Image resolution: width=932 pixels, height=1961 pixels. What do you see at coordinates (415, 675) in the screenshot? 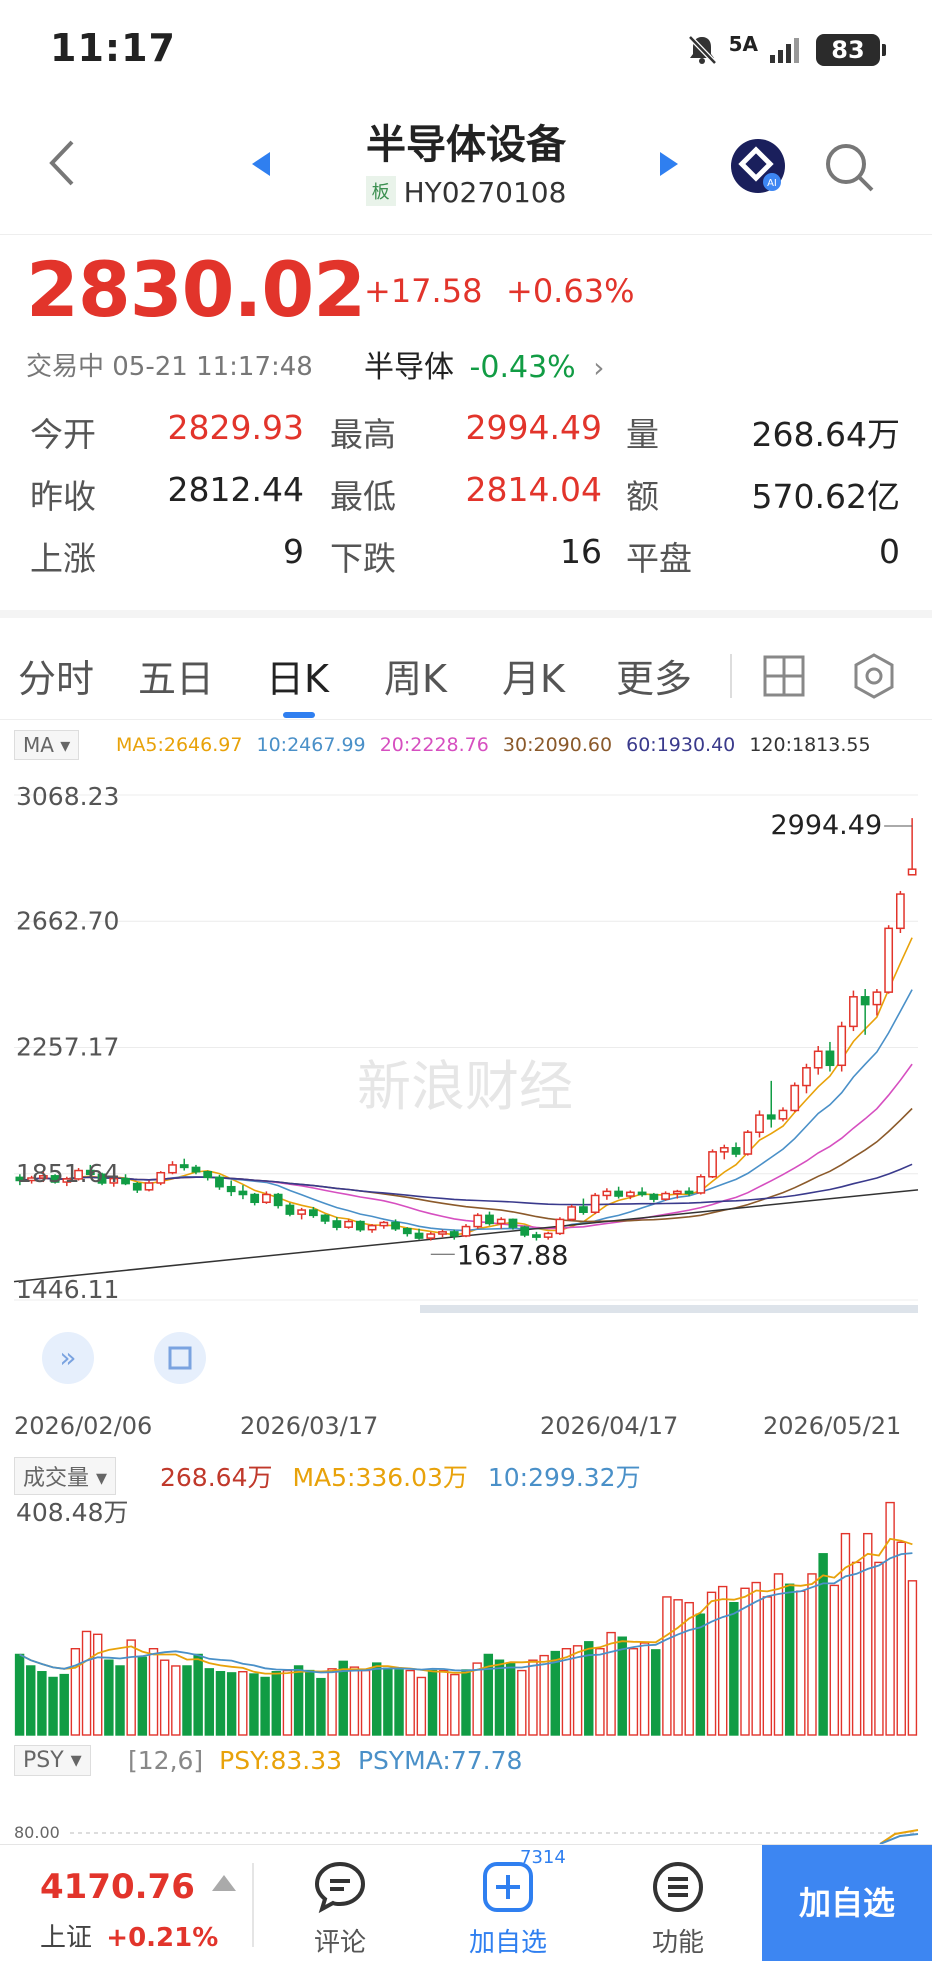
I see `tab-weekly-k: 周K` at bounding box center [415, 675].